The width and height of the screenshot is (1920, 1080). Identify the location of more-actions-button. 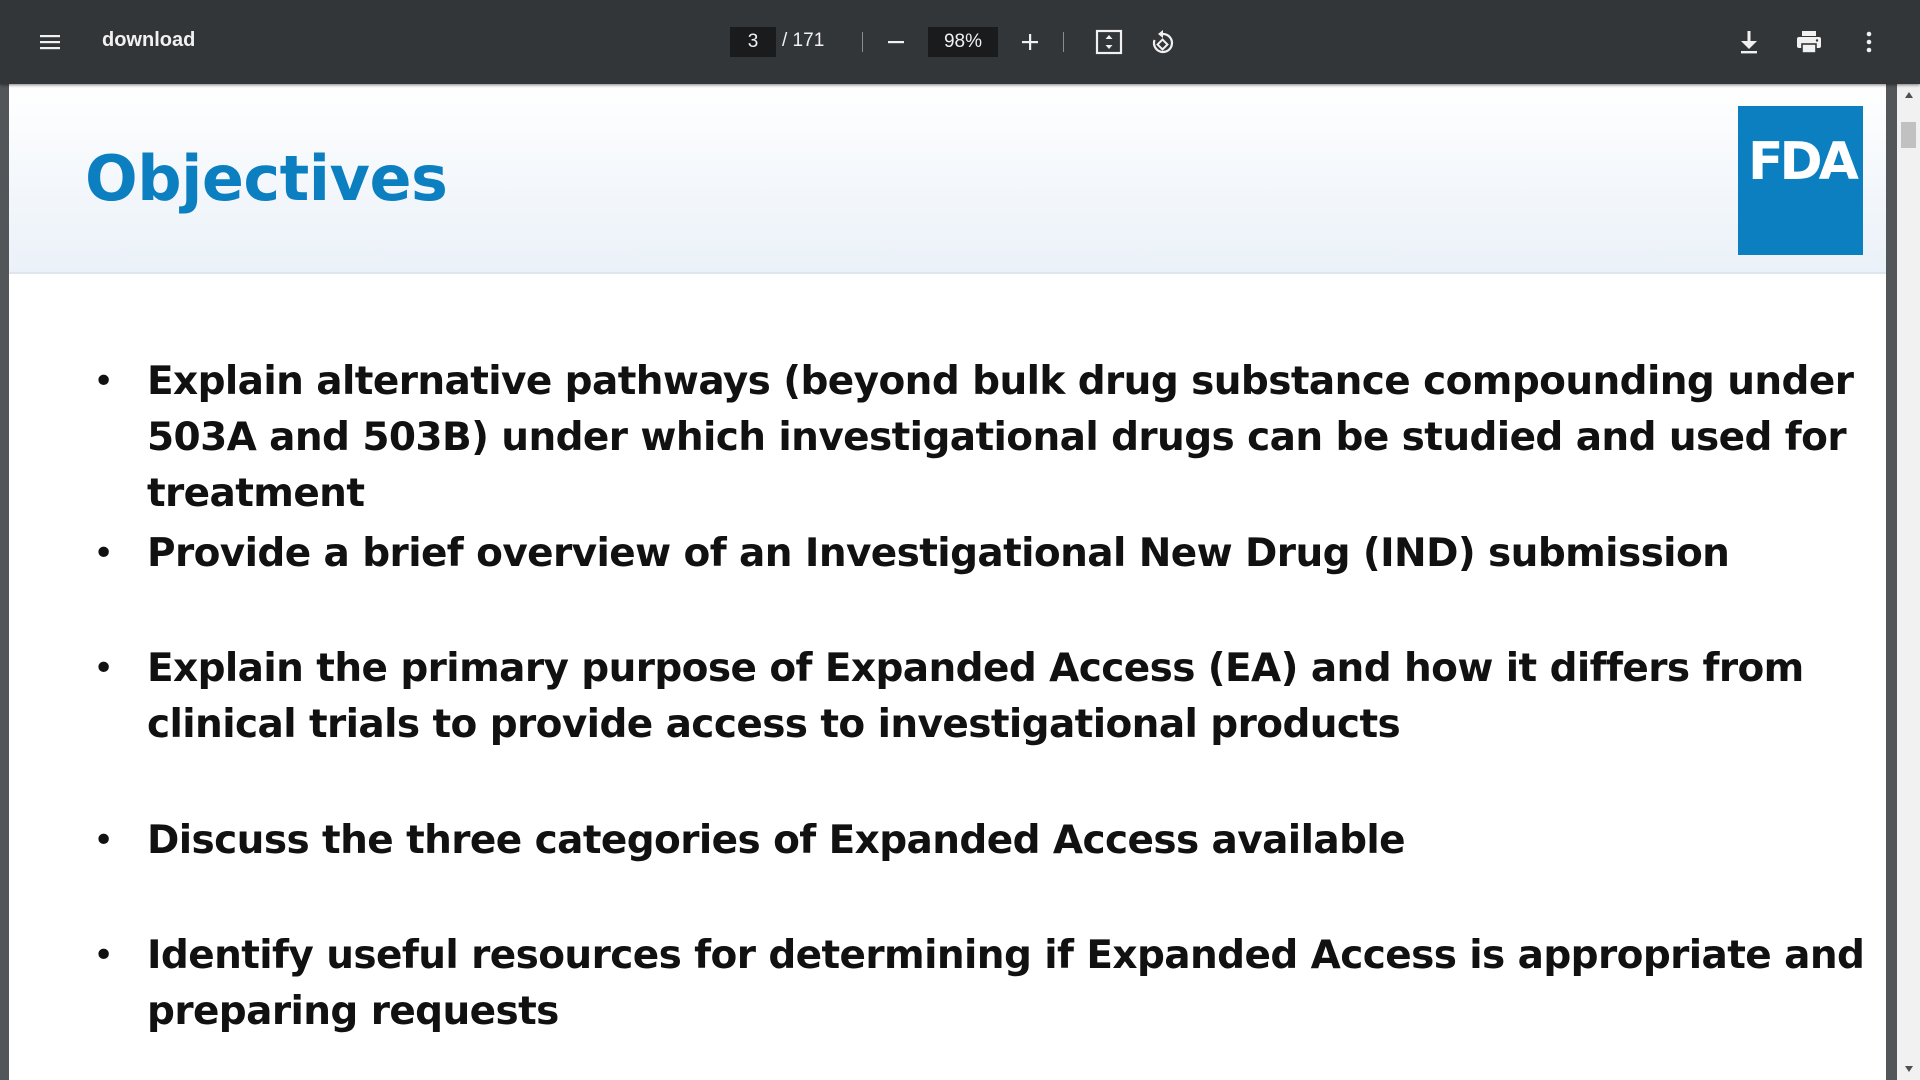
(1869, 42).